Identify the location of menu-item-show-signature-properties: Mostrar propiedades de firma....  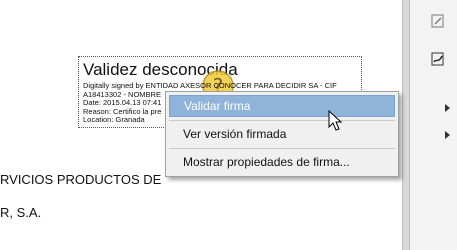
(282, 162).